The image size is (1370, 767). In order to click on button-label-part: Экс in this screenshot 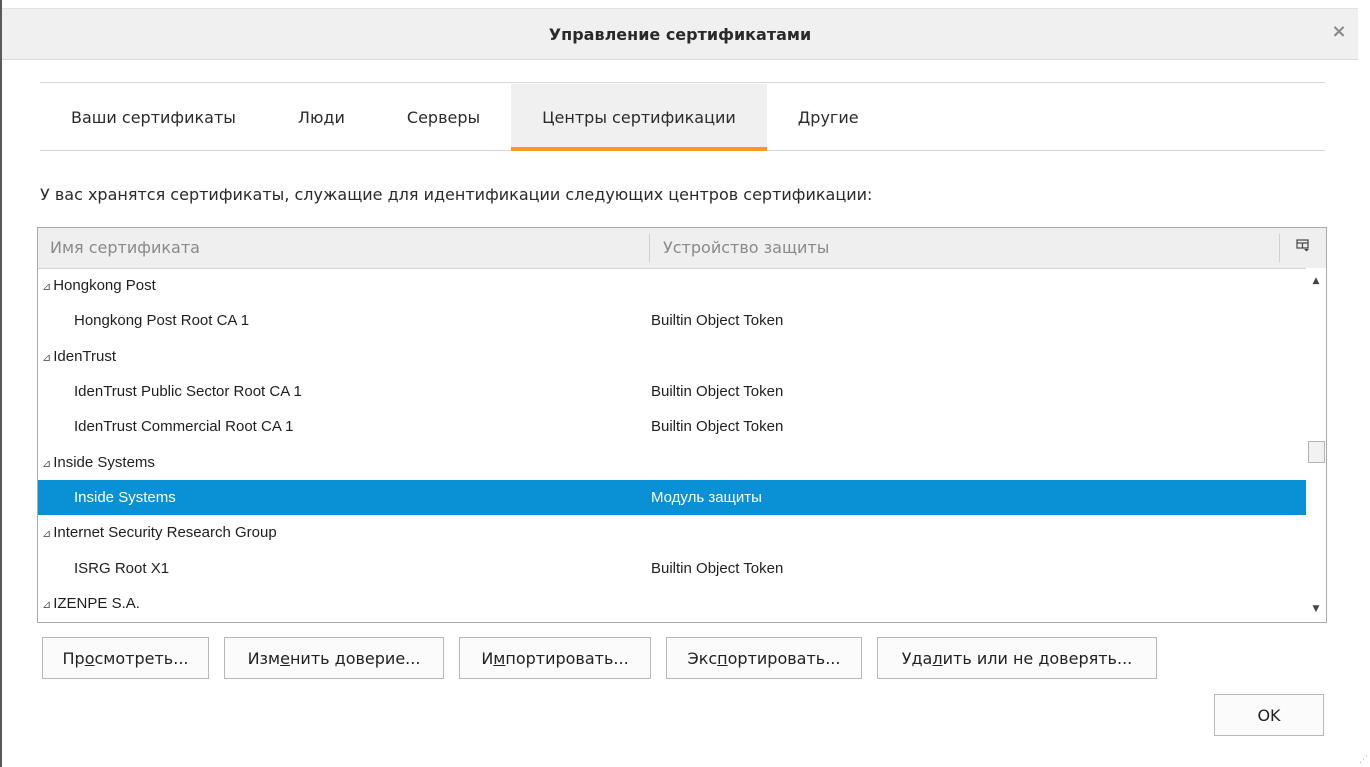, I will do `click(702, 658)`.